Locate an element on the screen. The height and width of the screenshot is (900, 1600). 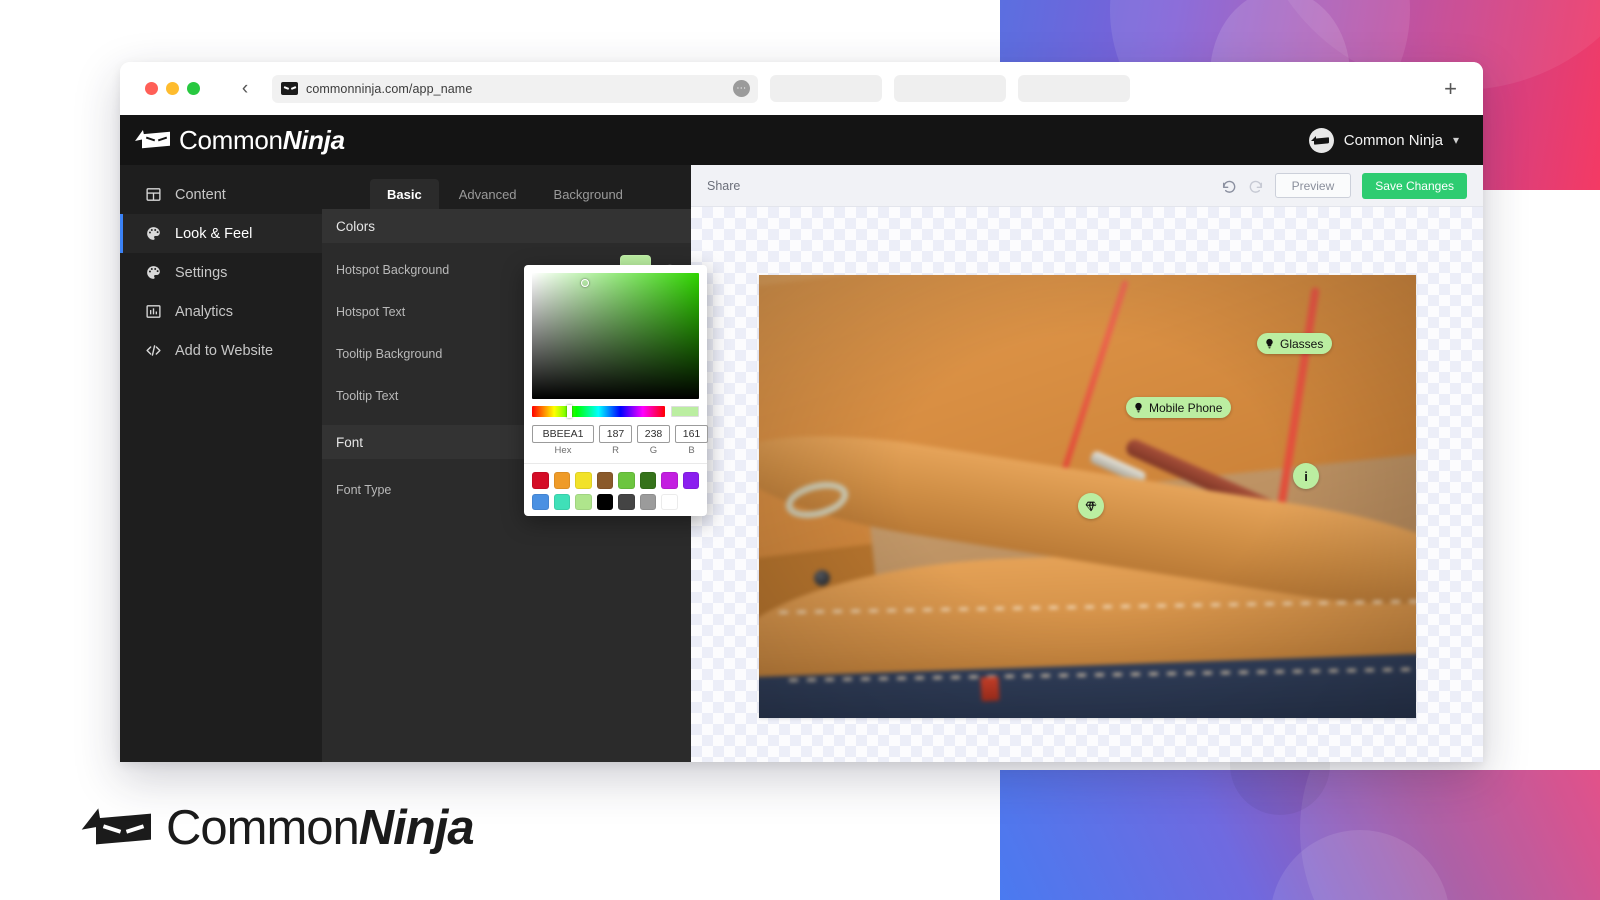
red-input: 187 is located at coordinates (615, 434).